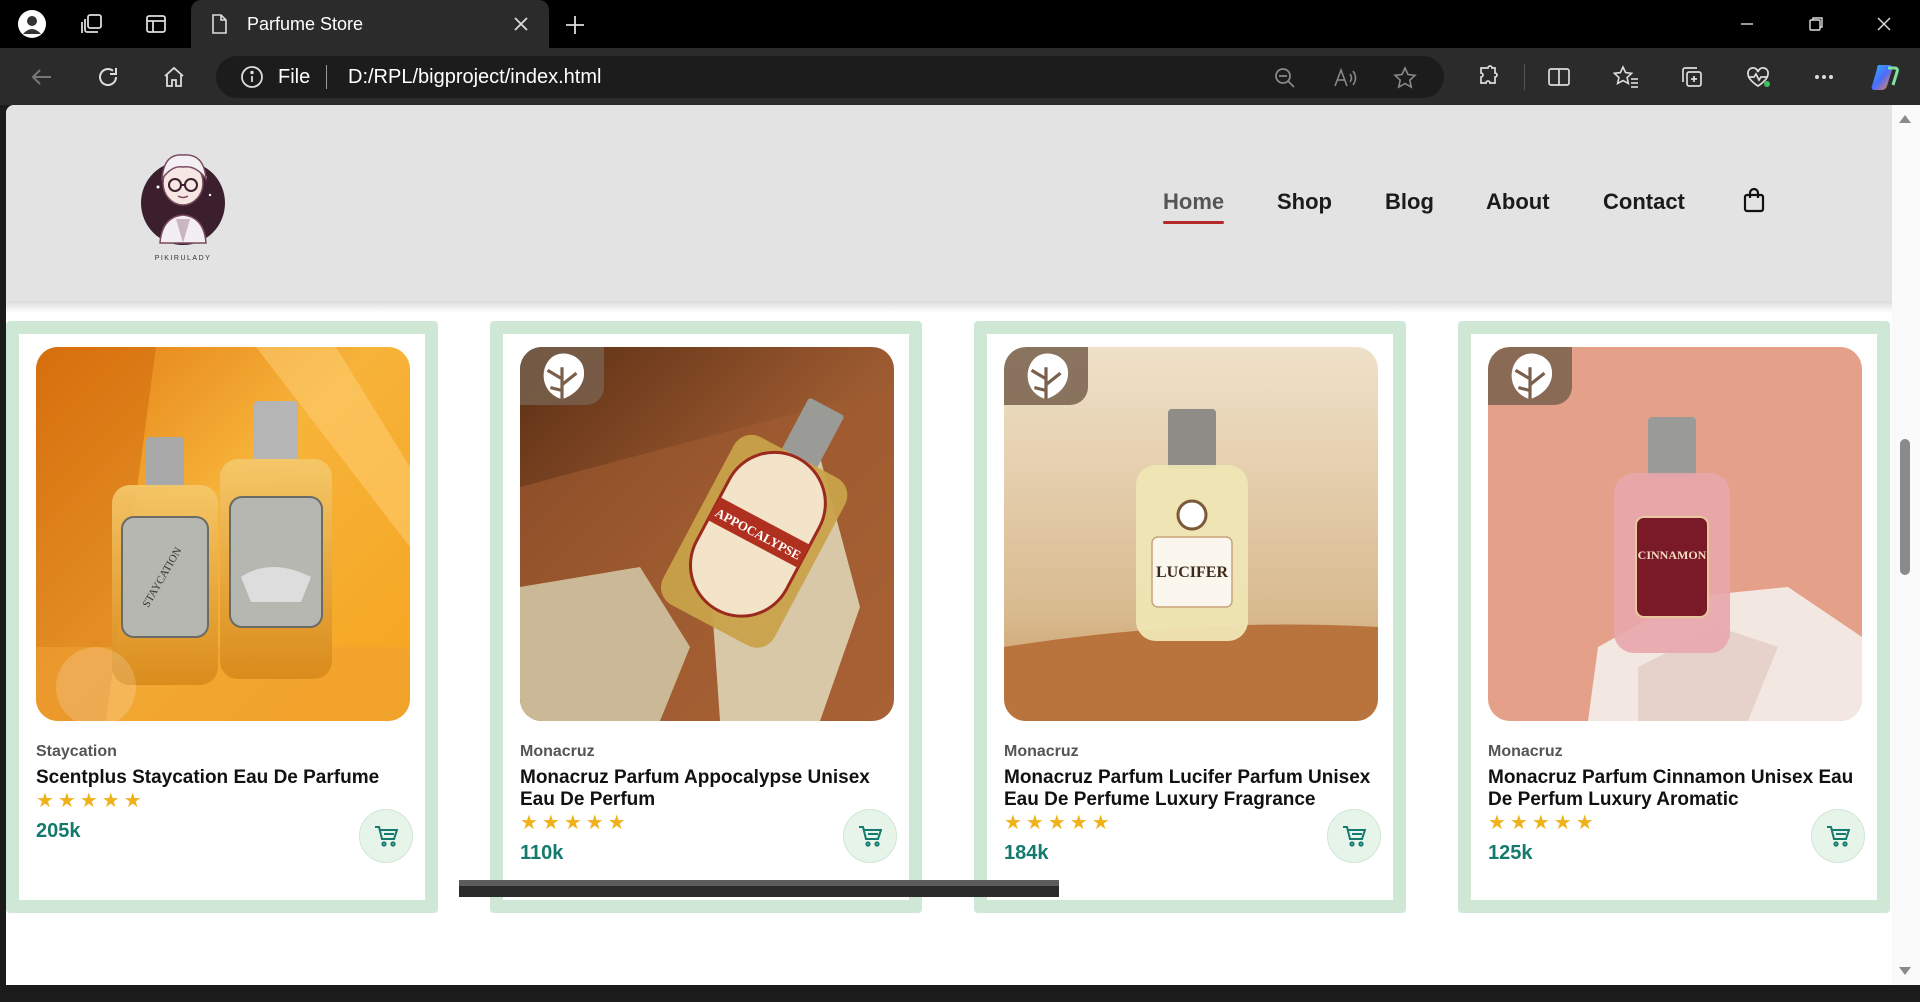  I want to click on nav-about: About, so click(1518, 202).